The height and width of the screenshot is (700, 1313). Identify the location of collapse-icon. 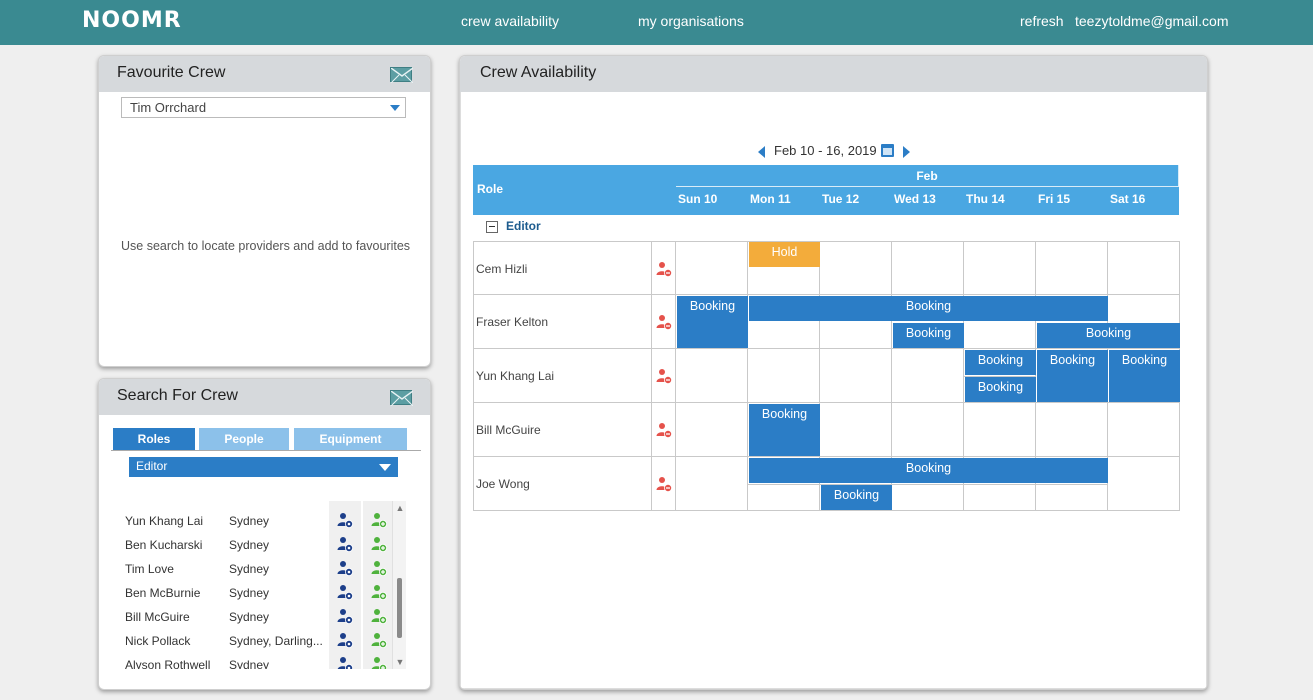
(492, 227).